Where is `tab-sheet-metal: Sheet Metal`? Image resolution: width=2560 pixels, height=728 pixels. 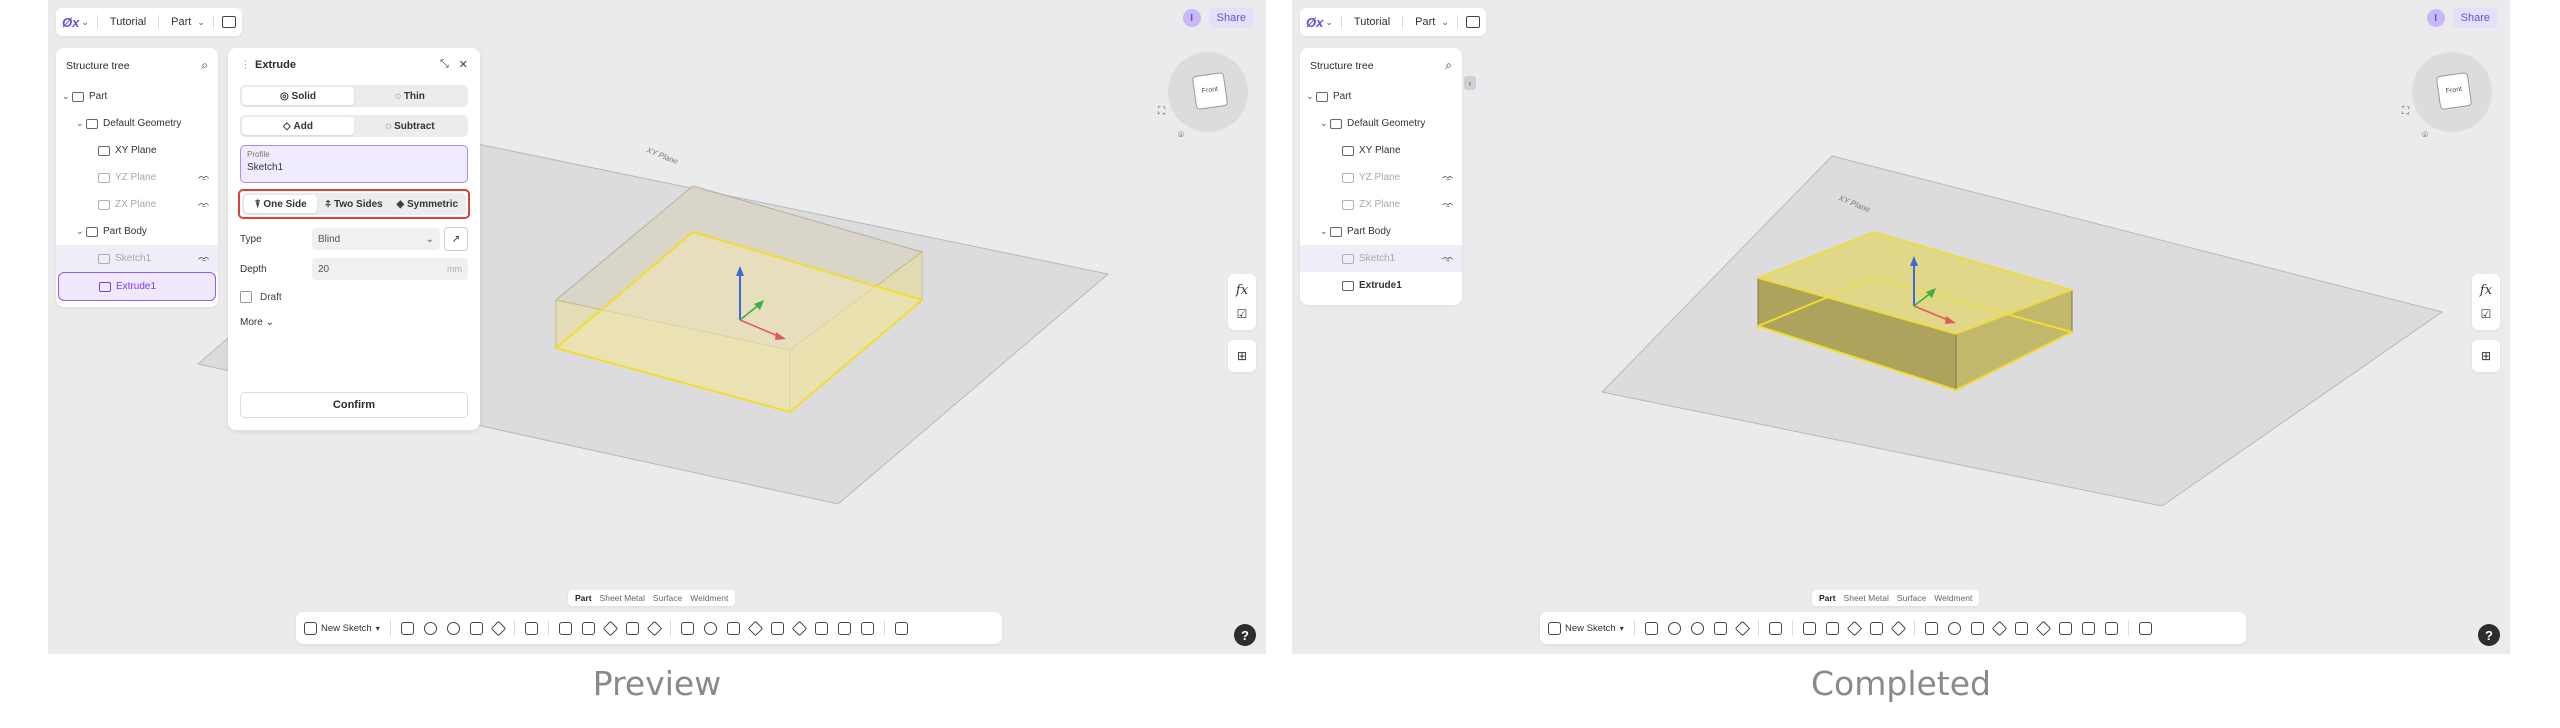 tab-sheet-metal: Sheet Metal is located at coordinates (622, 598).